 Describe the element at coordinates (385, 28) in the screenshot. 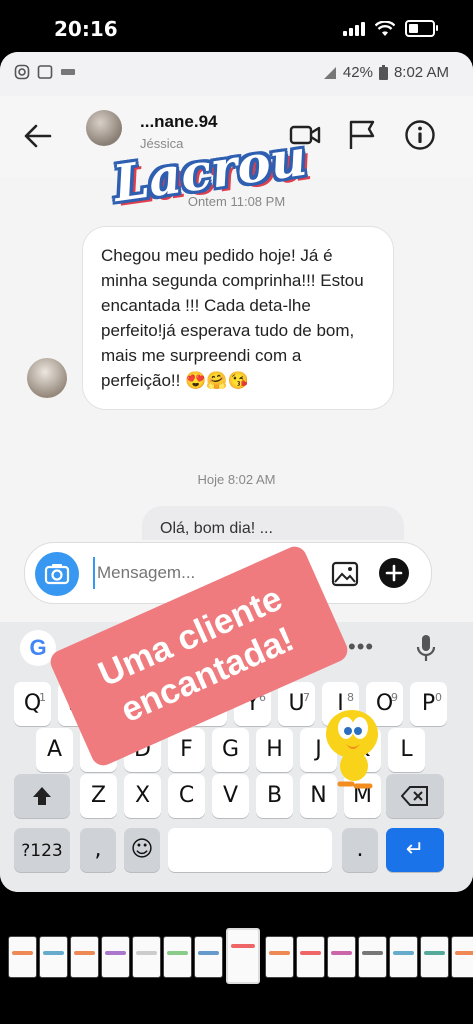

I see `wifi-icon` at that location.